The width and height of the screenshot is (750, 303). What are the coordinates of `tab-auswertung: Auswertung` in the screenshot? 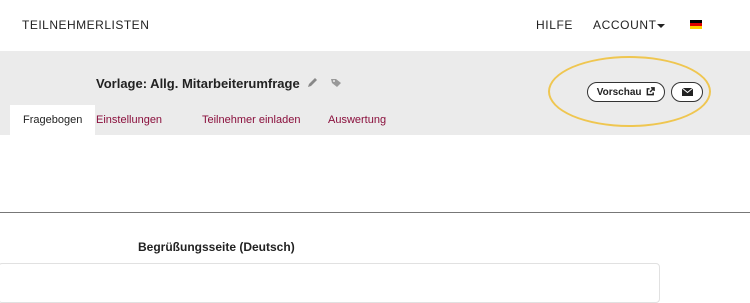 It's located at (357, 120).